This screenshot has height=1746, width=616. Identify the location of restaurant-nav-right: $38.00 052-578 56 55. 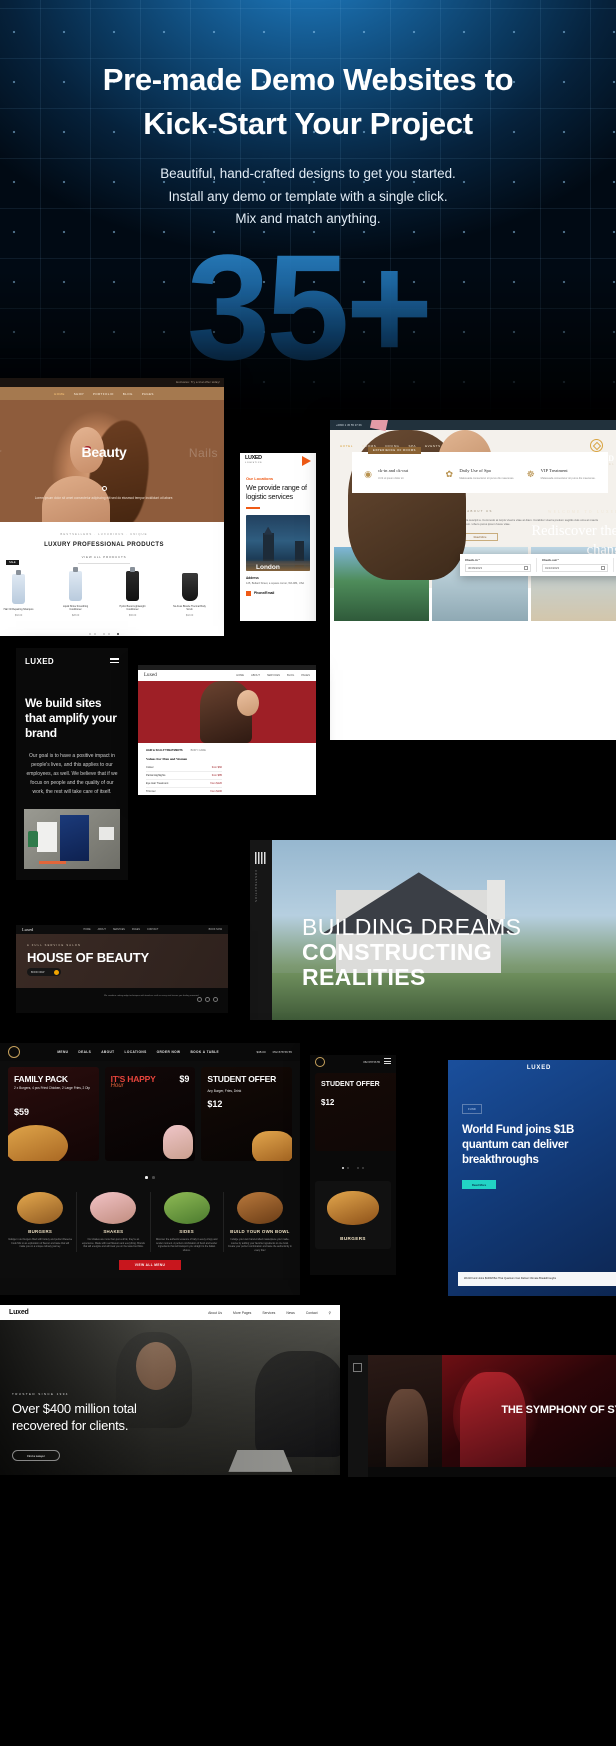
(274, 1052).